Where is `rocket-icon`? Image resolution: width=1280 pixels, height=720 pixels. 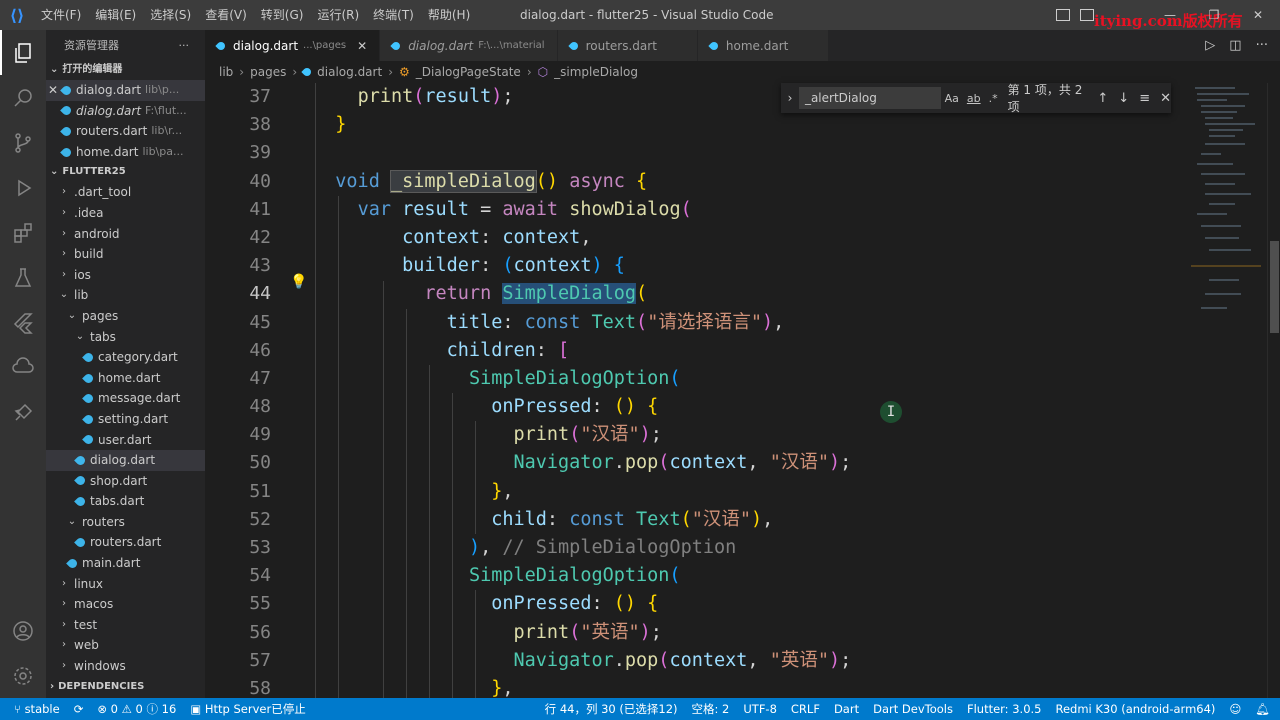 rocket-icon is located at coordinates (23, 412).